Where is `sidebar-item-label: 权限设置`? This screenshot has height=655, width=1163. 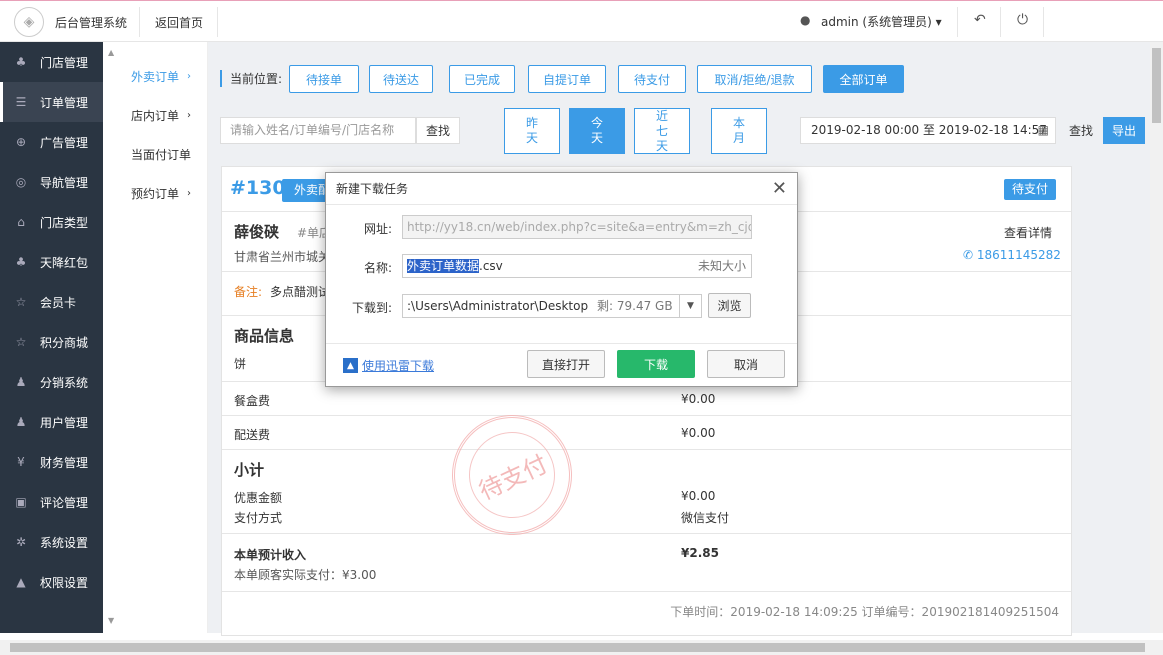 sidebar-item-label: 权限设置 is located at coordinates (64, 582).